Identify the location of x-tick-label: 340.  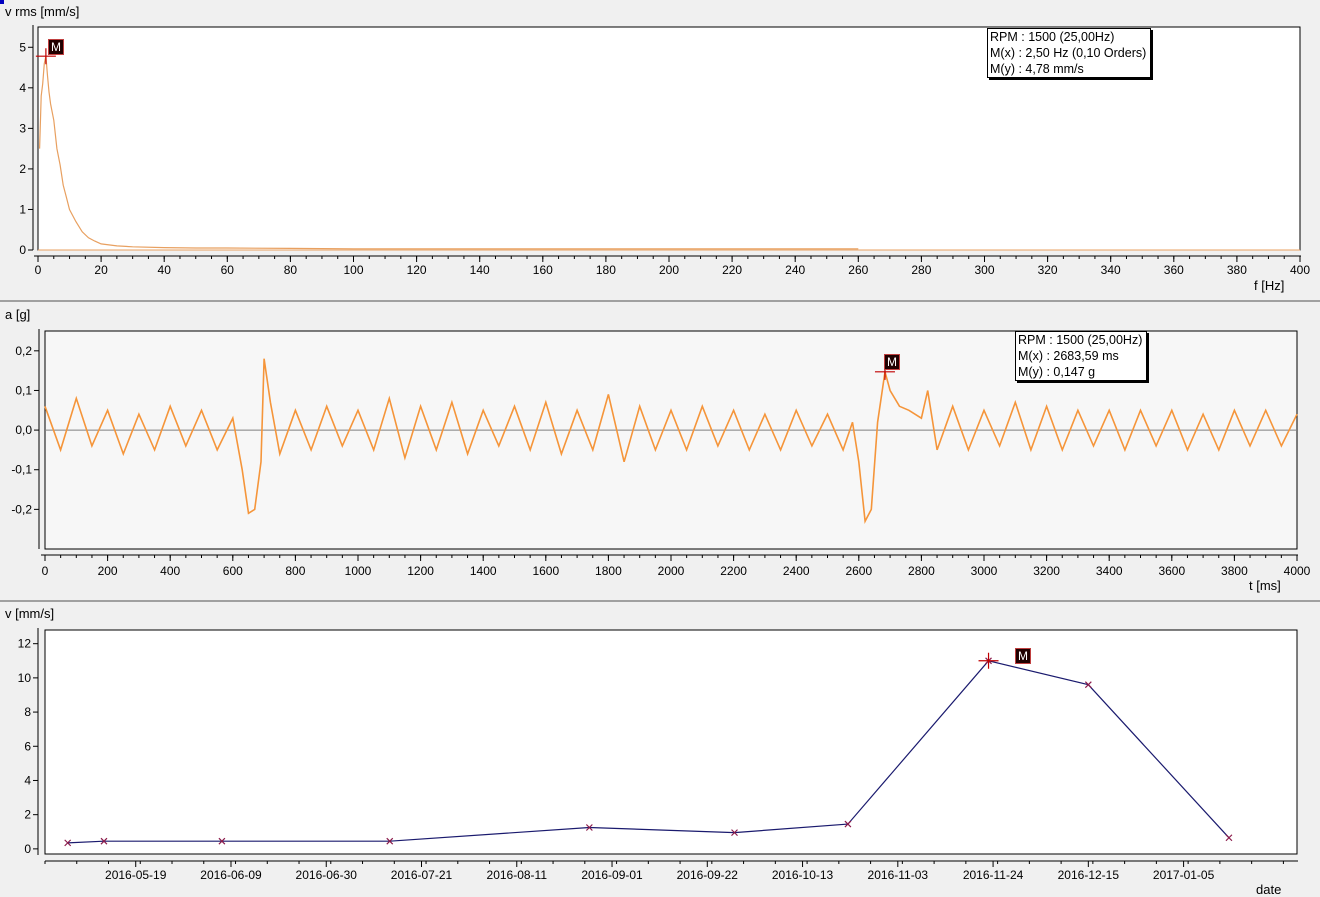
(1111, 270).